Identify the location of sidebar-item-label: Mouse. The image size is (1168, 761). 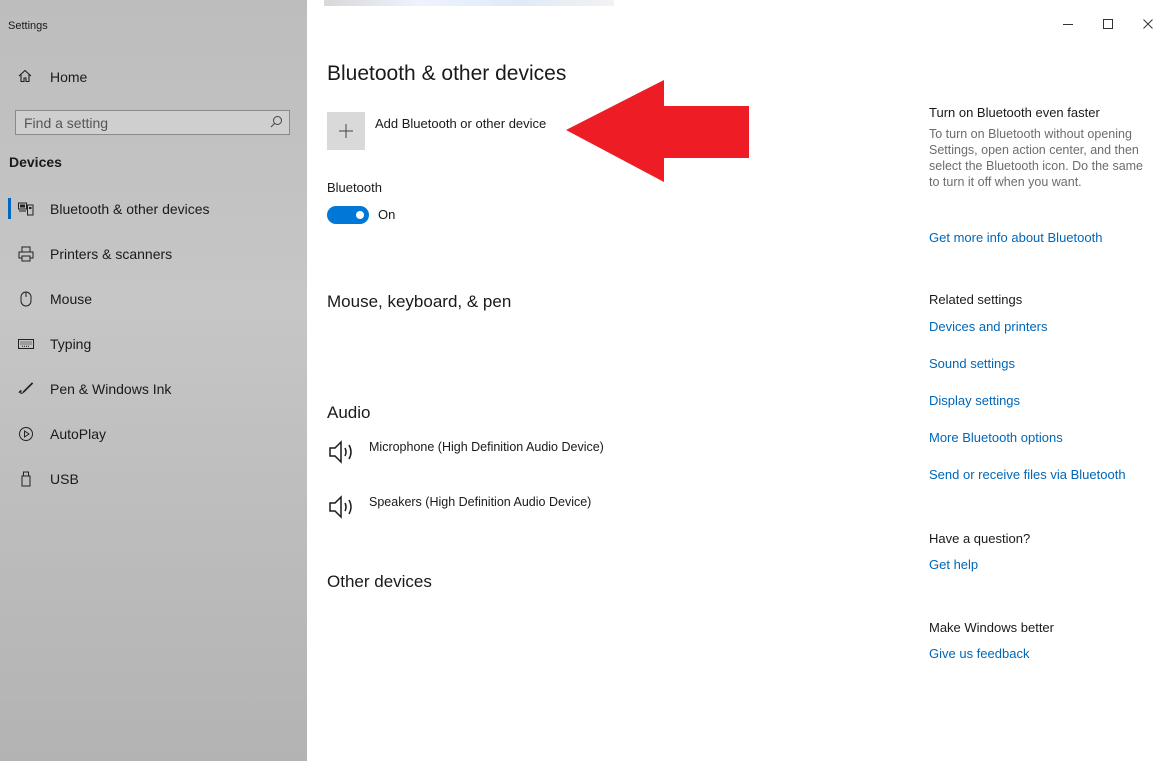
(71, 298).